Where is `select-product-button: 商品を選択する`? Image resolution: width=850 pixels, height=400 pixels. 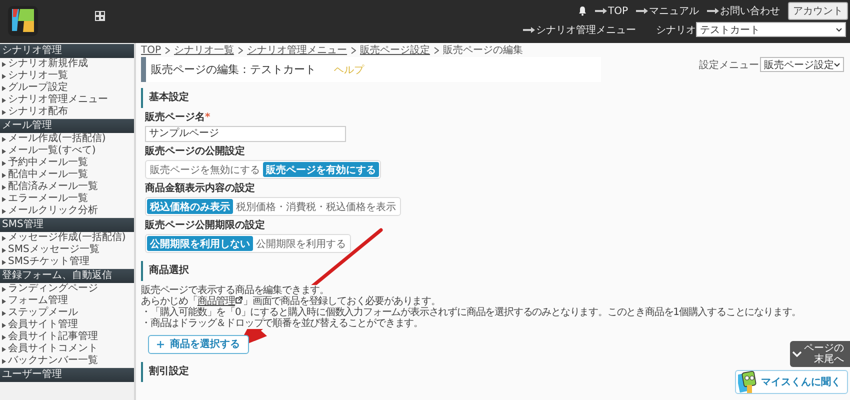 select-product-button: 商品を選択する is located at coordinates (198, 344).